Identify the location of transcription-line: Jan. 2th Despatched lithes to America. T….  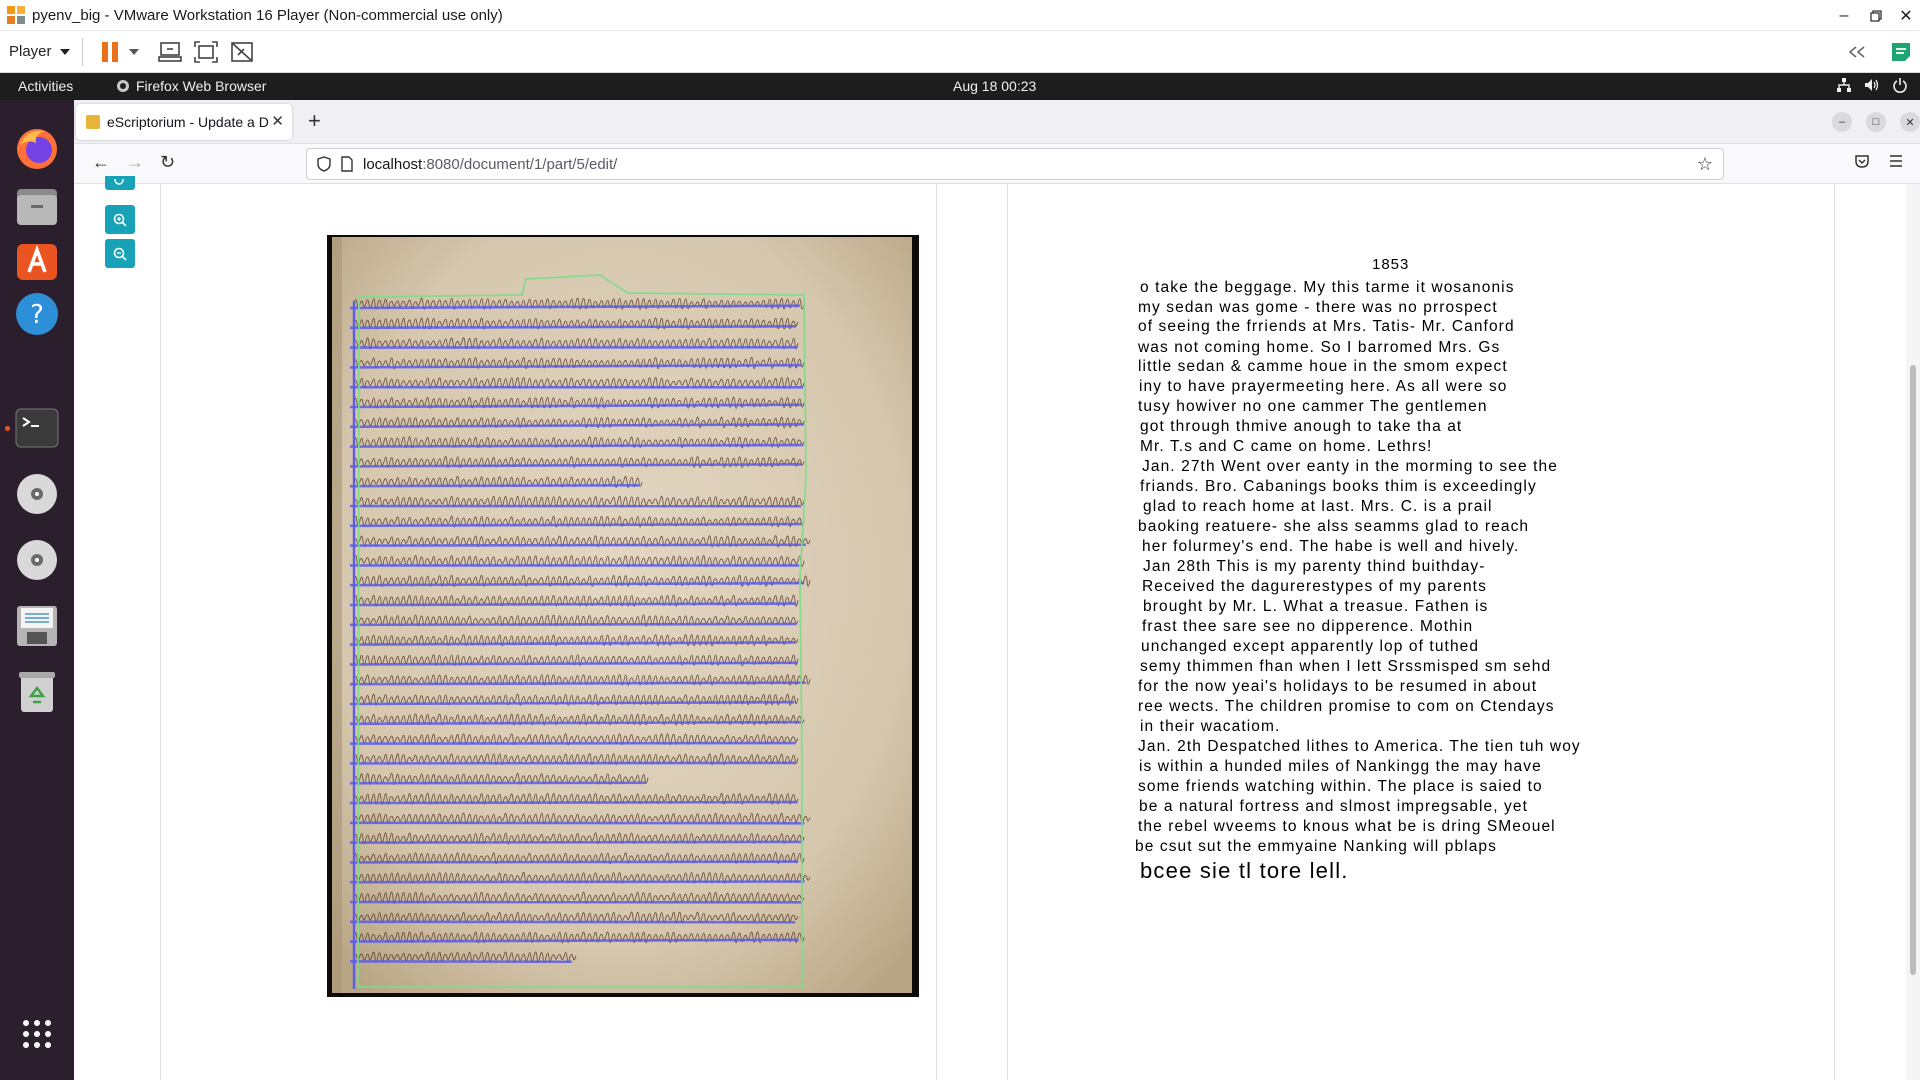
(1359, 747).